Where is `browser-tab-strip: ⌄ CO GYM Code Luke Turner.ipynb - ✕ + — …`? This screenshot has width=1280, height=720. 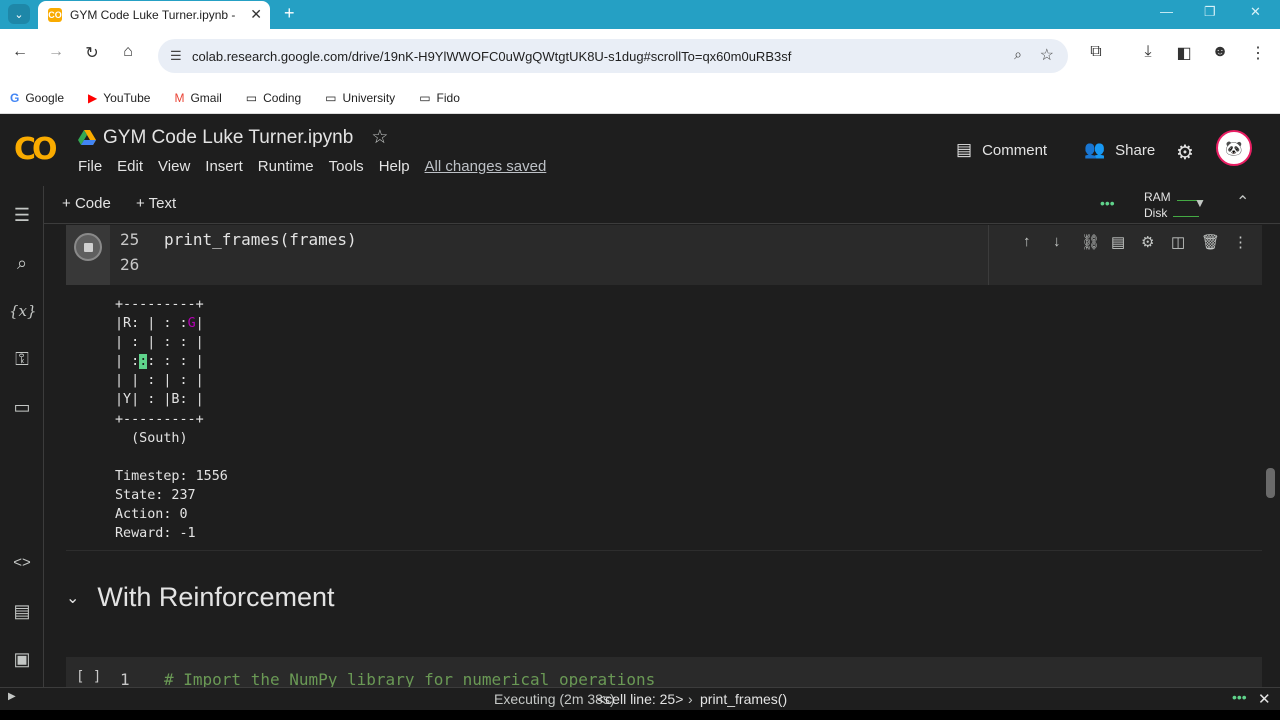 browser-tab-strip: ⌄ CO GYM Code Luke Turner.ipynb - ✕ + — … is located at coordinates (640, 14).